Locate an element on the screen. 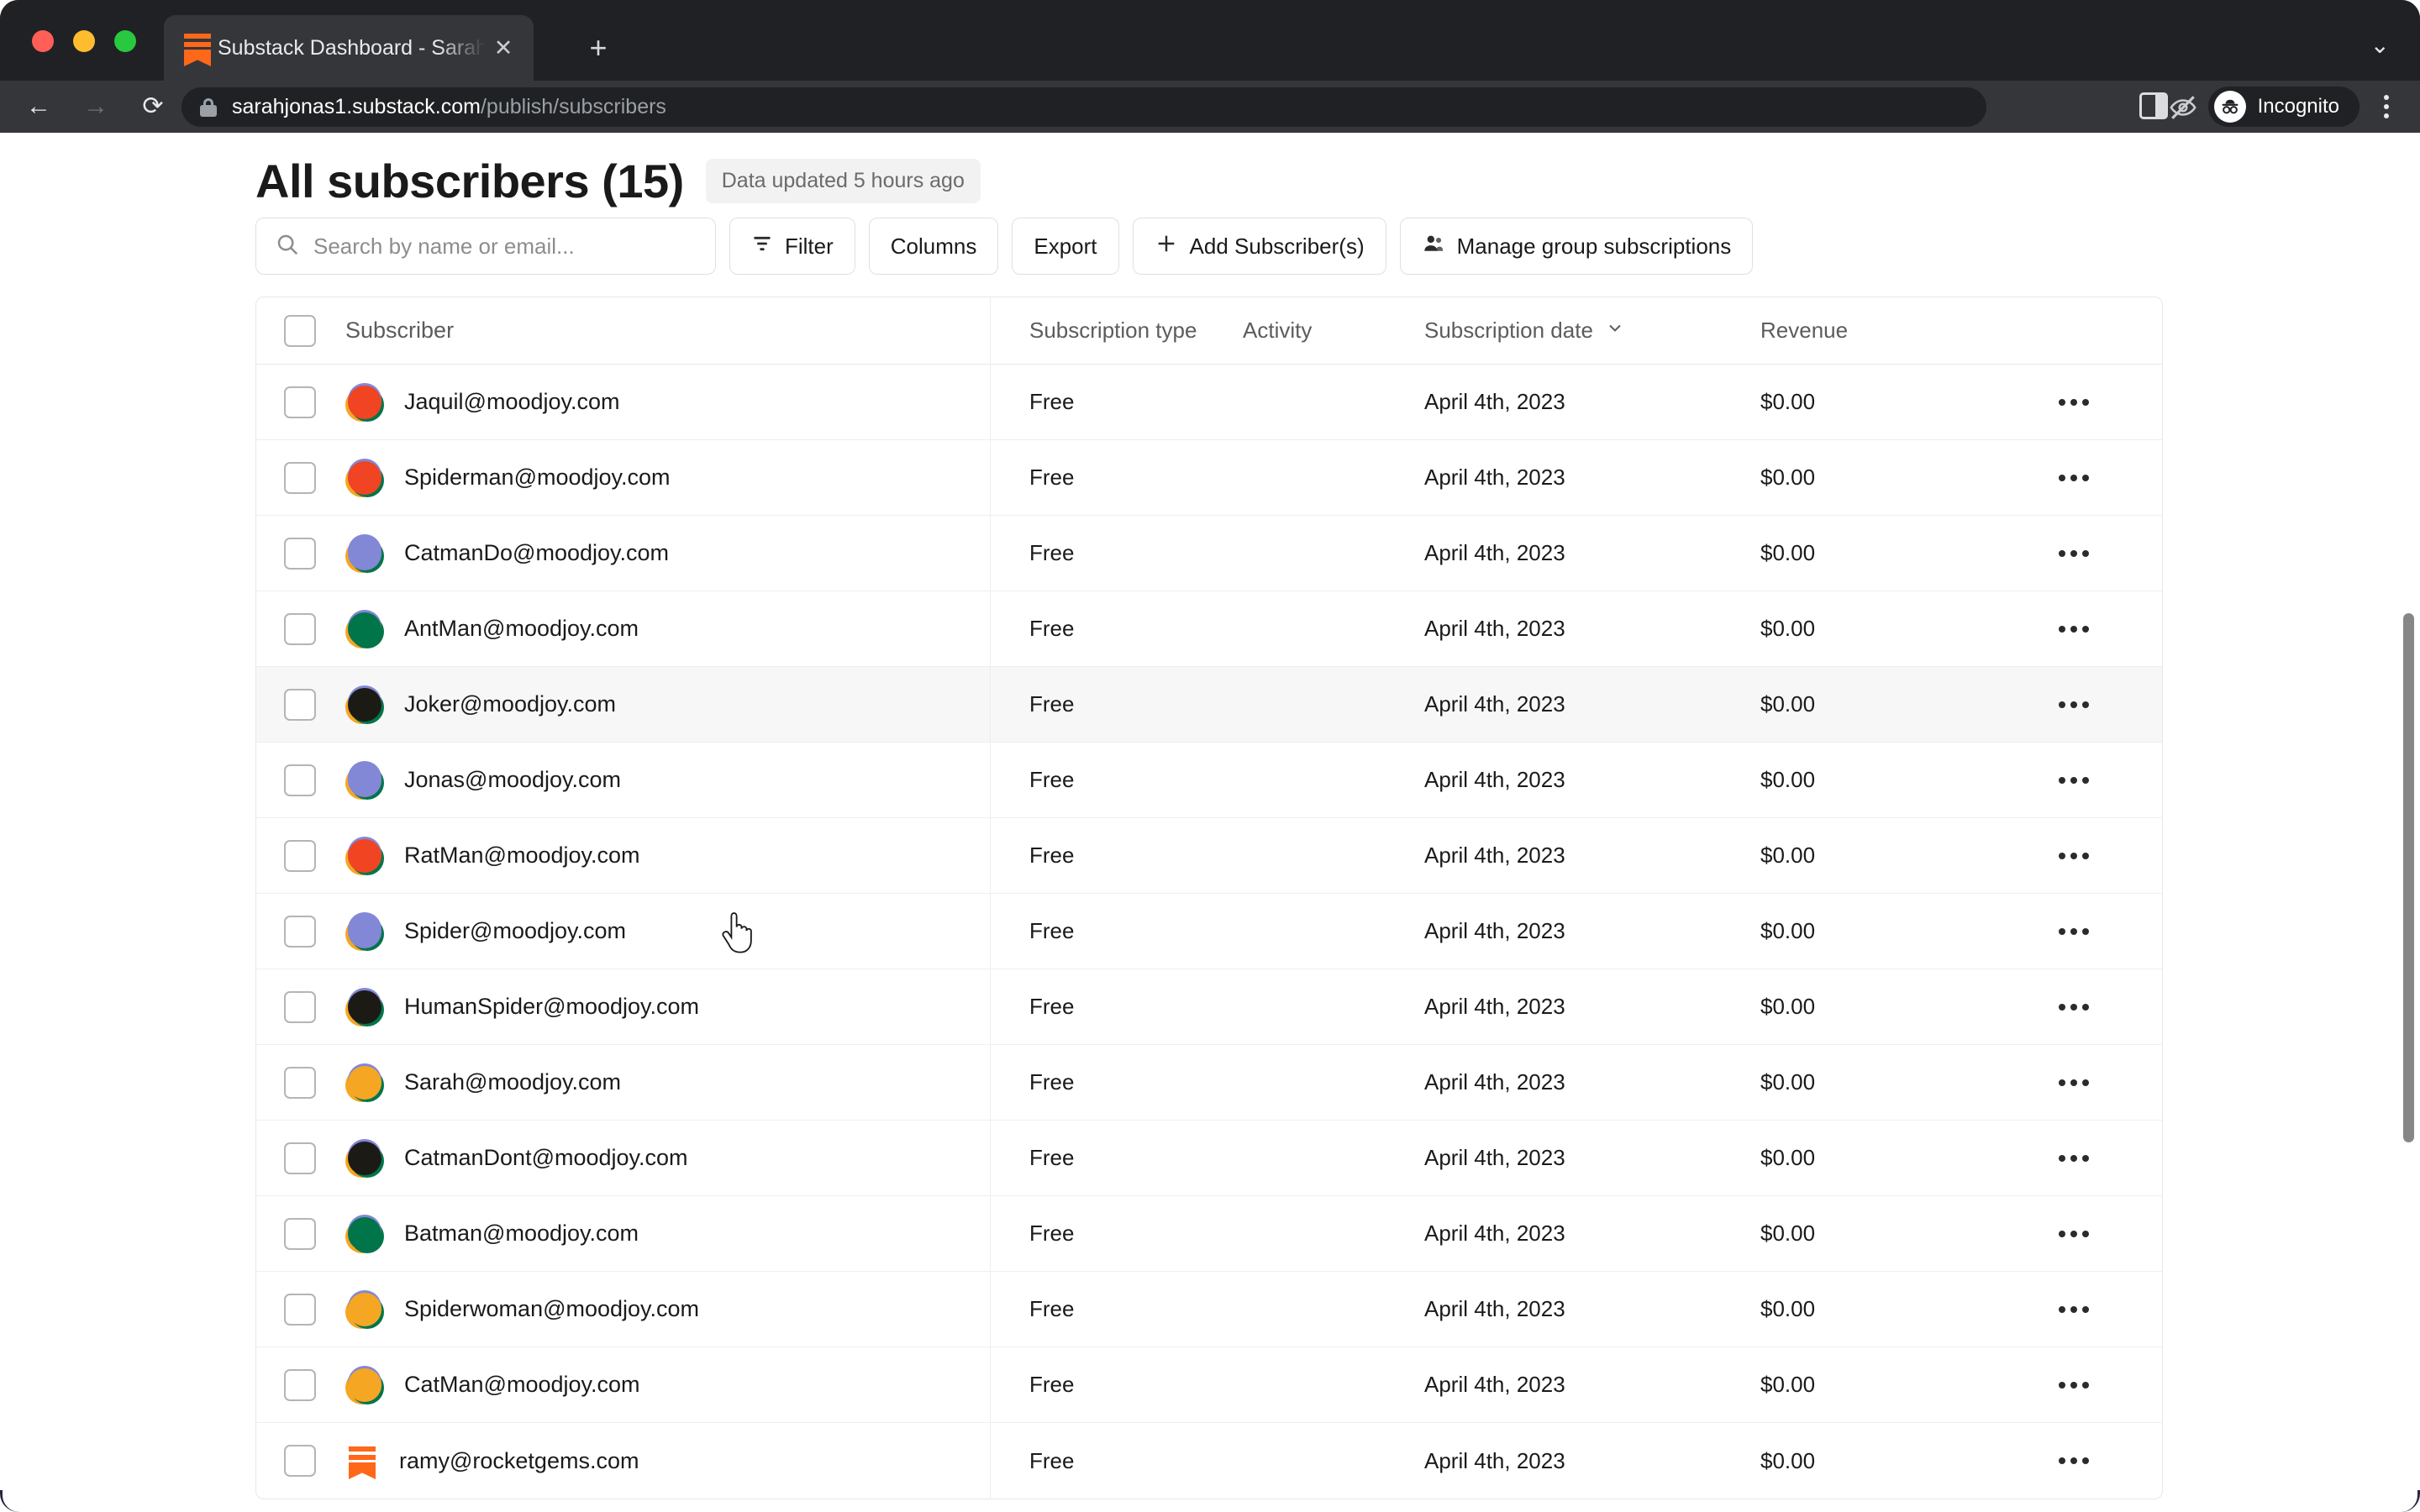  export-button: Export is located at coordinates (1065, 246).